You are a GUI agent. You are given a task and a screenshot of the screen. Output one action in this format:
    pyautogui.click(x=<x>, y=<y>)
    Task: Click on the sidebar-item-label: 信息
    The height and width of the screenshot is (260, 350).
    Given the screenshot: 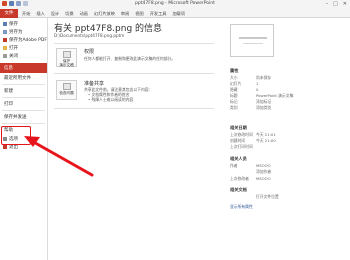 What is the action you would take?
    pyautogui.click(x=8, y=68)
    